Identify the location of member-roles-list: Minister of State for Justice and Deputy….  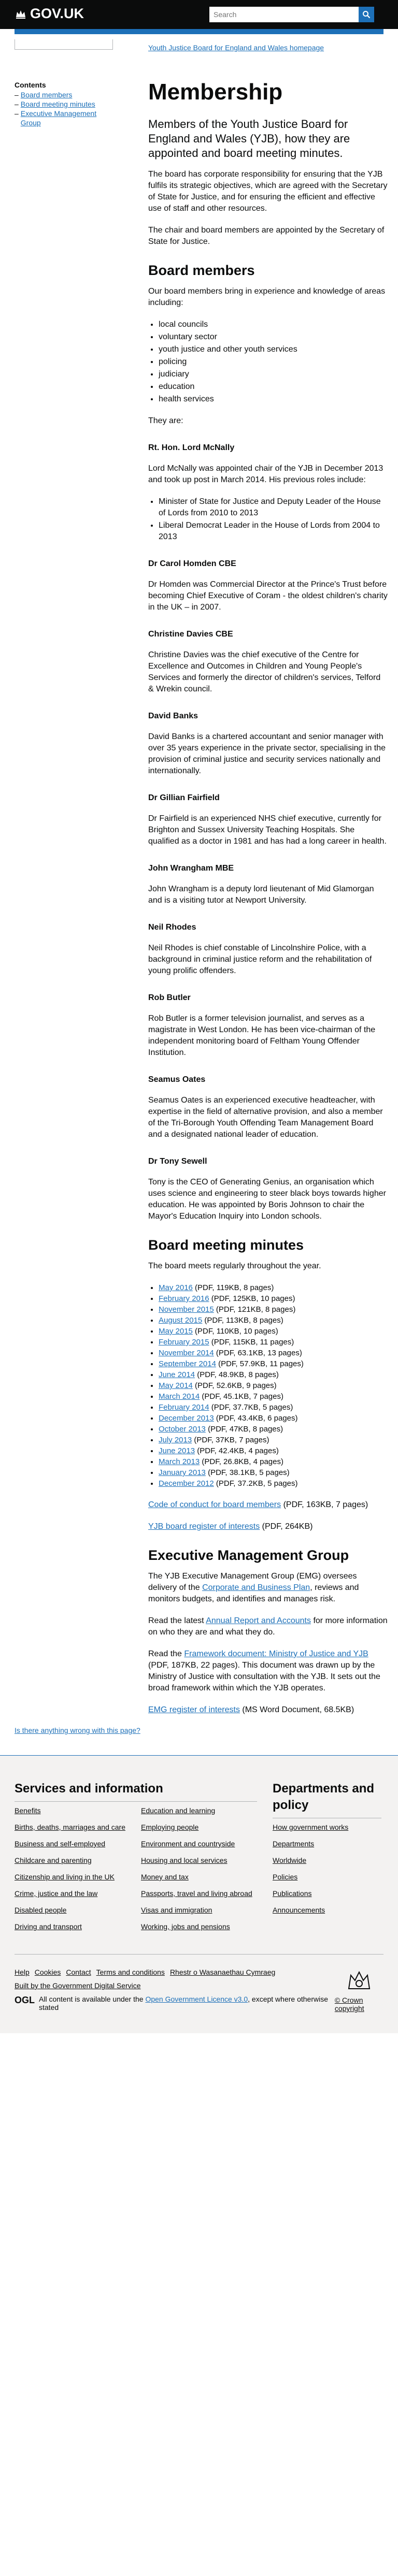
(268, 519).